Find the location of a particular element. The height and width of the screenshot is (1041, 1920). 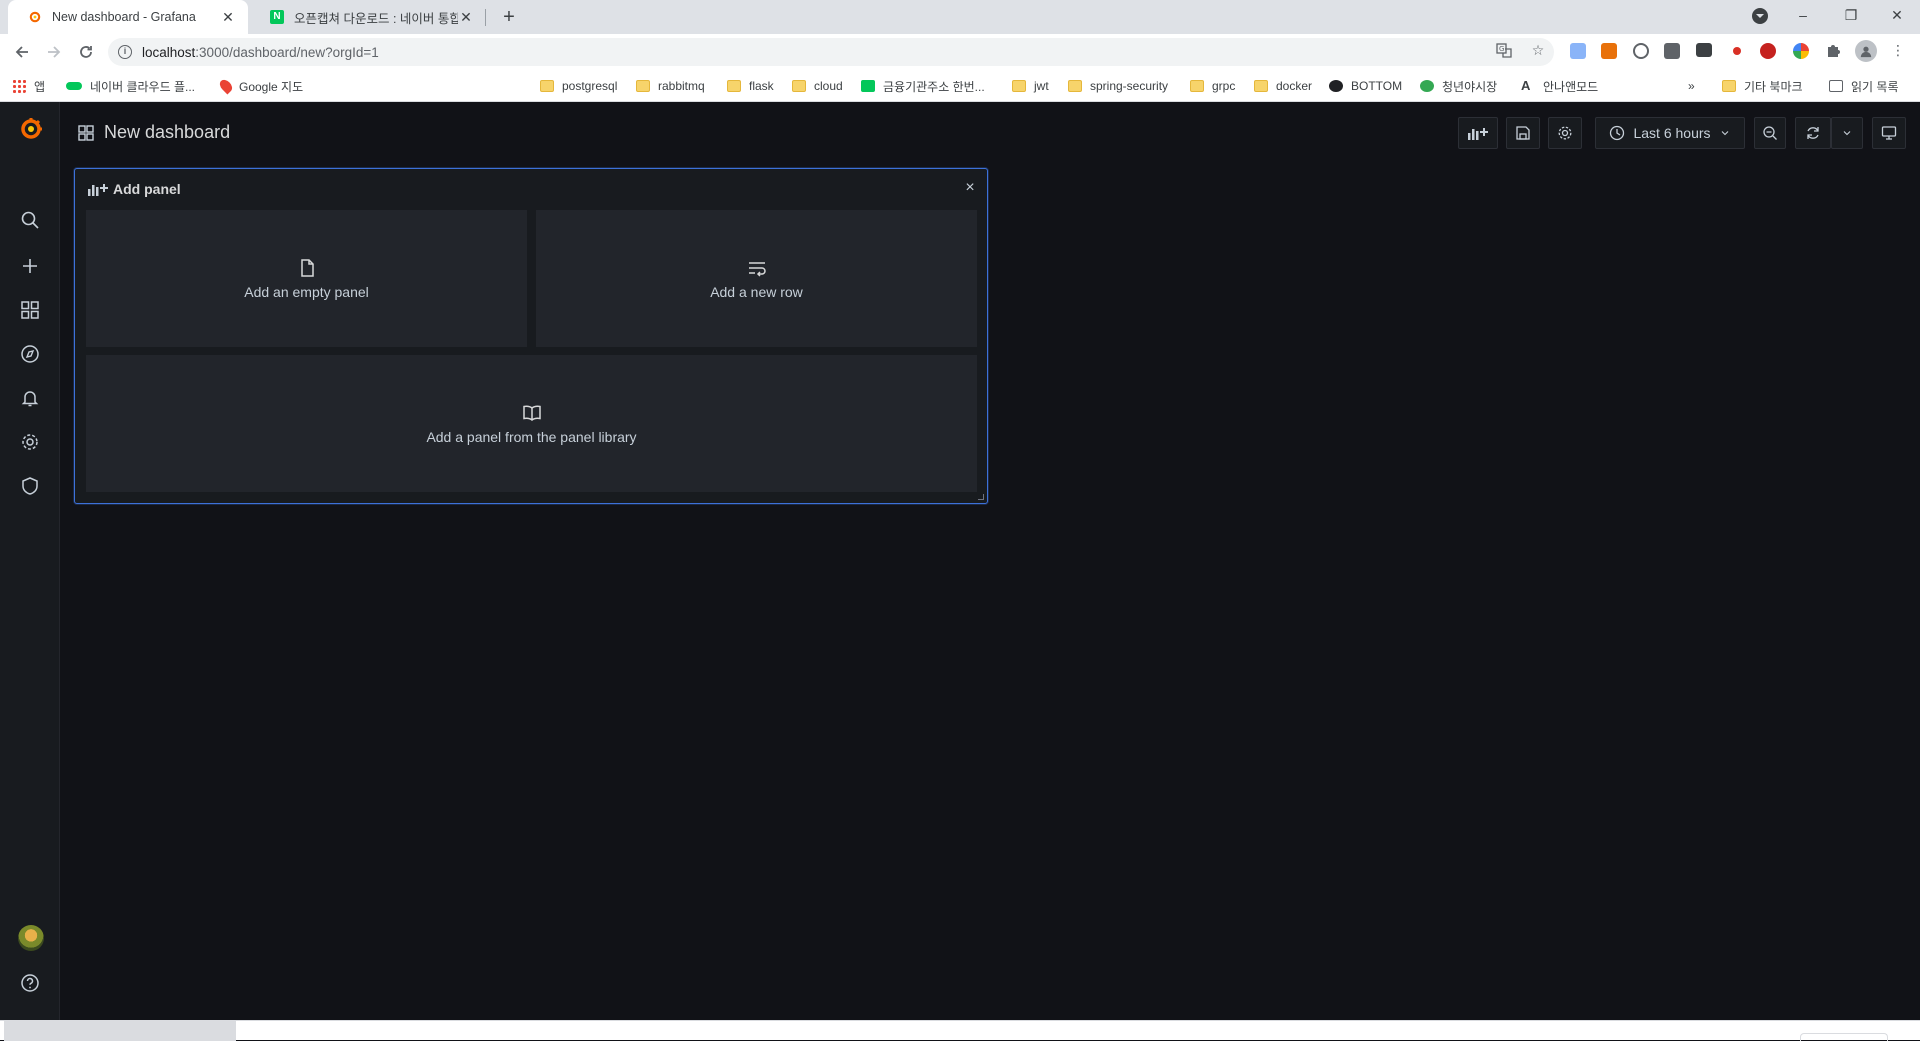

refresh-interval-dropdown is located at coordinates (1847, 133).